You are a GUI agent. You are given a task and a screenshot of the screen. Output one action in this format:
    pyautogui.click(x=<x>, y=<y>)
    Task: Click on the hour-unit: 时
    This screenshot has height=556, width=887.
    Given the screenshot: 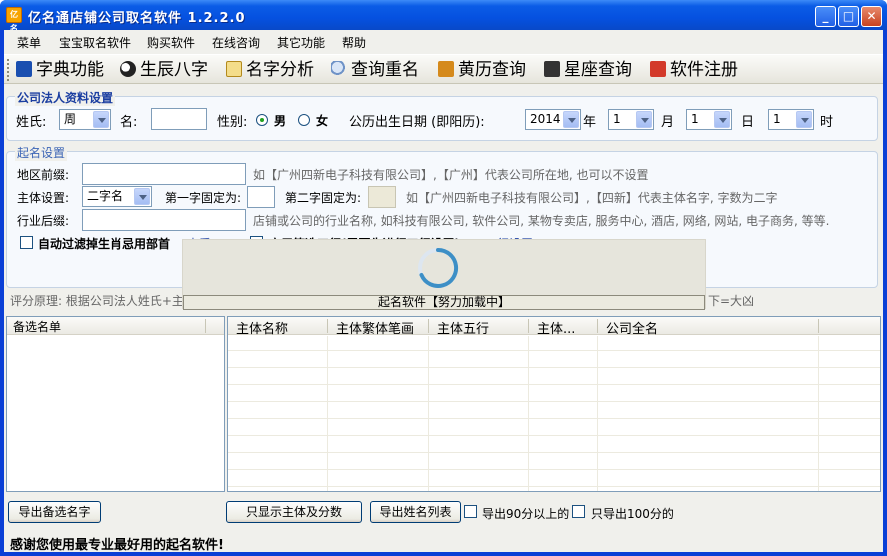 What is the action you would take?
    pyautogui.click(x=827, y=122)
    